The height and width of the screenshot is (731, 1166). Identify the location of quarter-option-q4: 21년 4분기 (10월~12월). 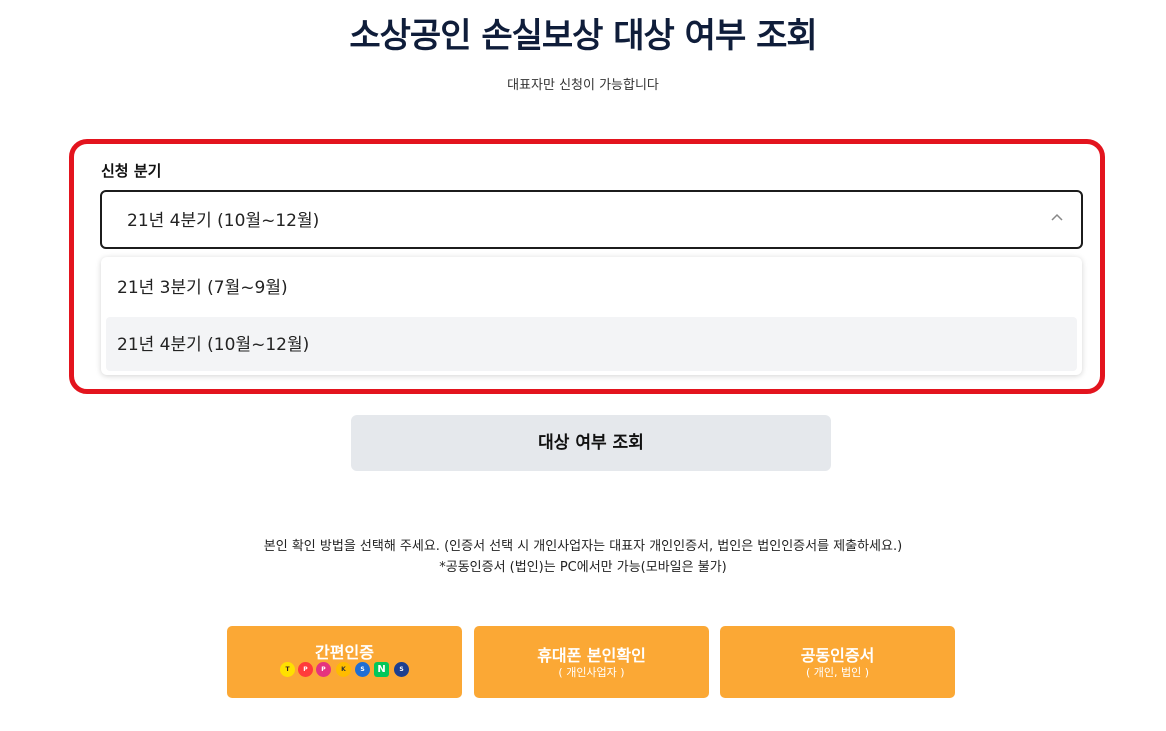
(591, 344).